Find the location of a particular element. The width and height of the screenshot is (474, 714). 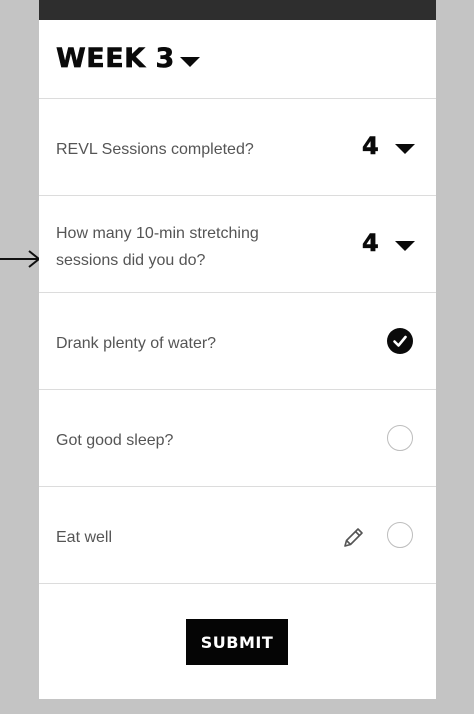

row-label: Drank plenty of water? is located at coordinates (136, 343).